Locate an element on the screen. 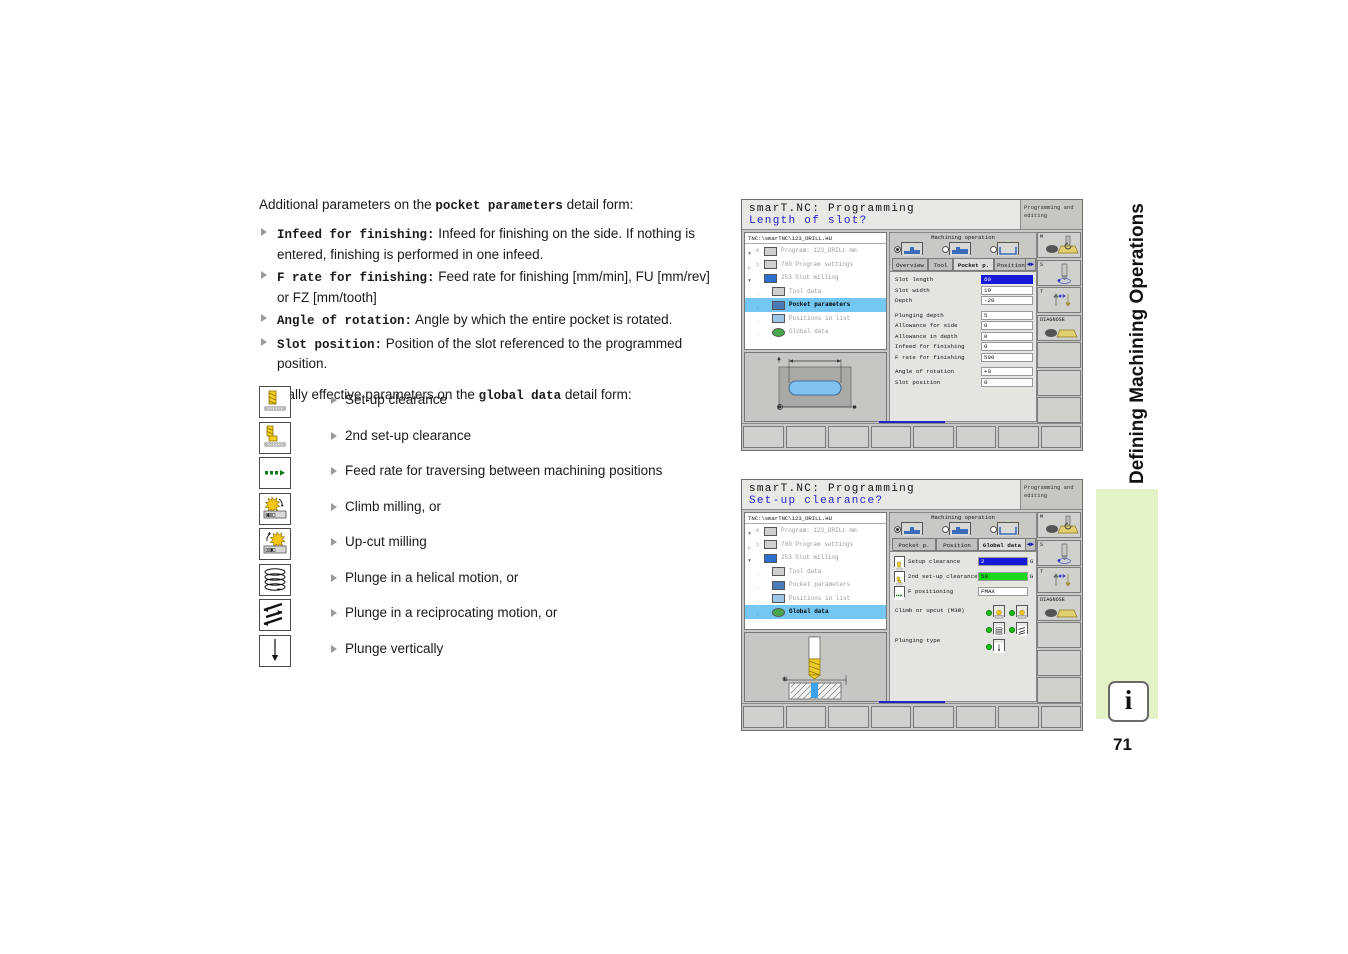 This screenshot has height=954, width=1348. field-2nd-setup-clearance: 2nd set-up clearance 50 G is located at coordinates (963, 577).